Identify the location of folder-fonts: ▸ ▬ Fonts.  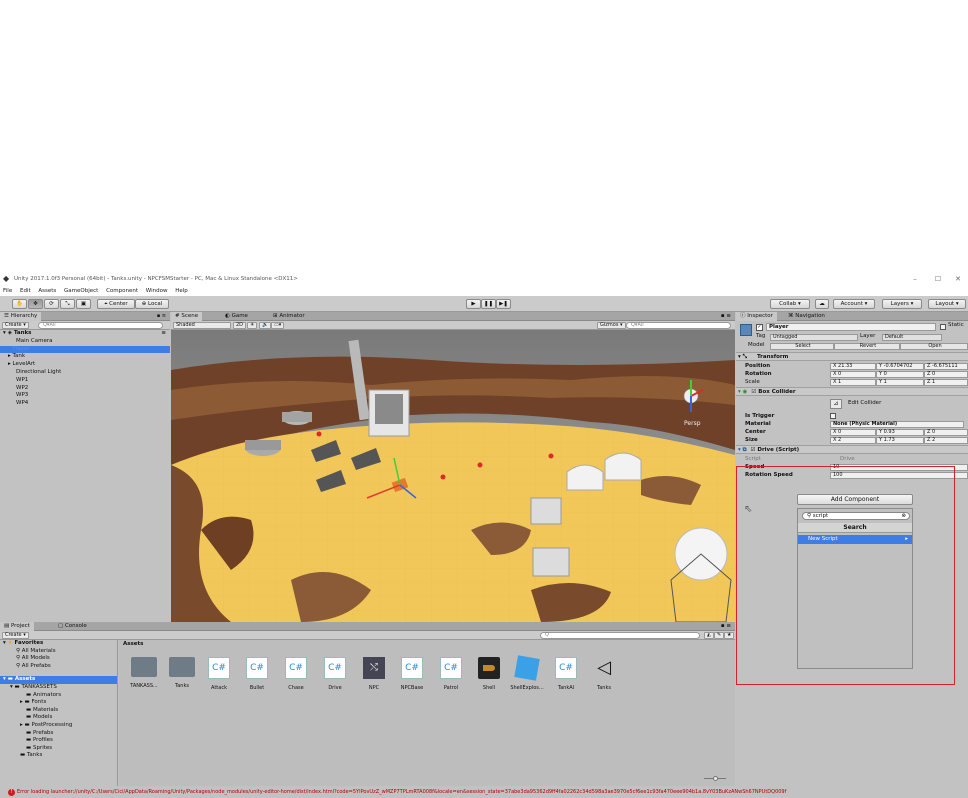
(58, 703).